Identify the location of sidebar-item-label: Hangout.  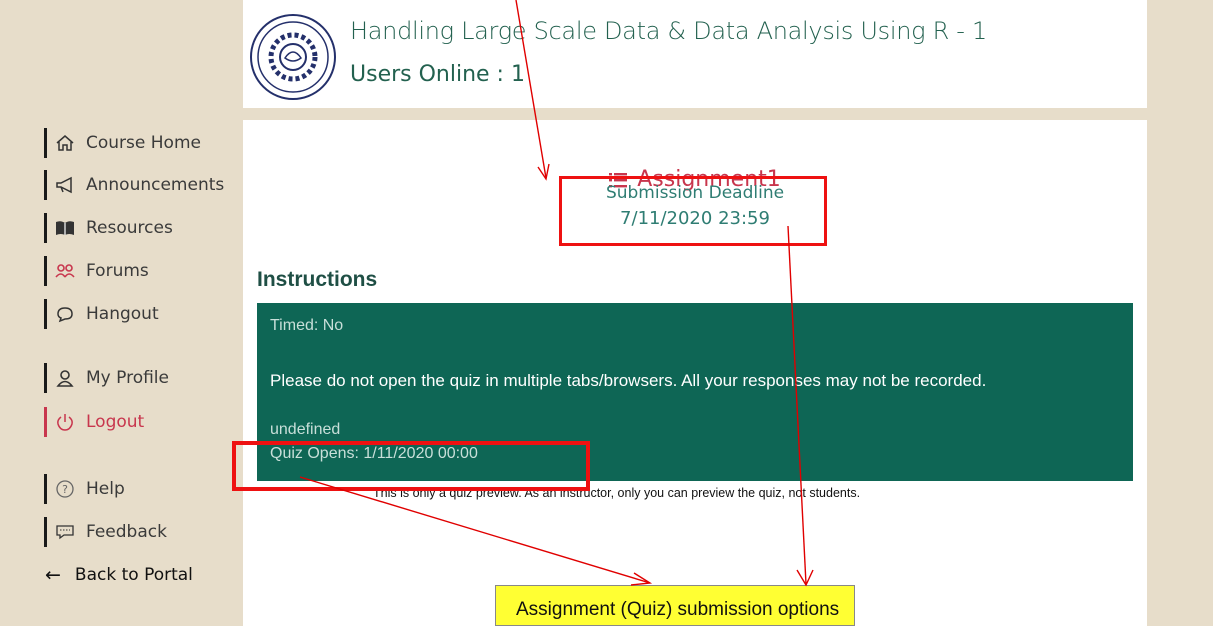
(122, 314).